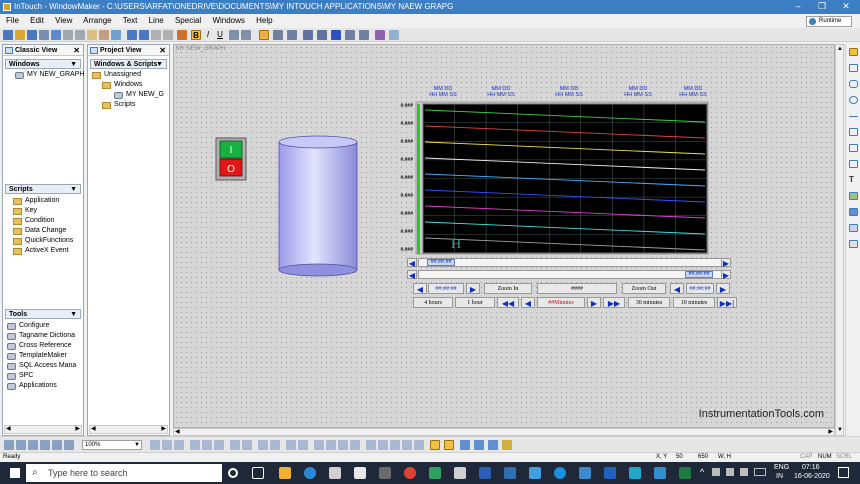 The image size is (860, 484). Describe the element at coordinates (291, 445) in the screenshot. I see `group-icon` at that location.